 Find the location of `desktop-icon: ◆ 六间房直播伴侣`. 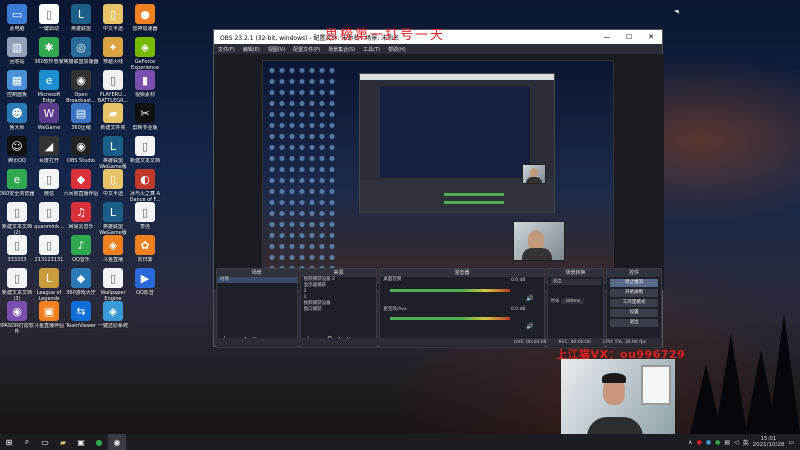

desktop-icon: ◆ 六间房直播伴侣 is located at coordinates (81, 183).